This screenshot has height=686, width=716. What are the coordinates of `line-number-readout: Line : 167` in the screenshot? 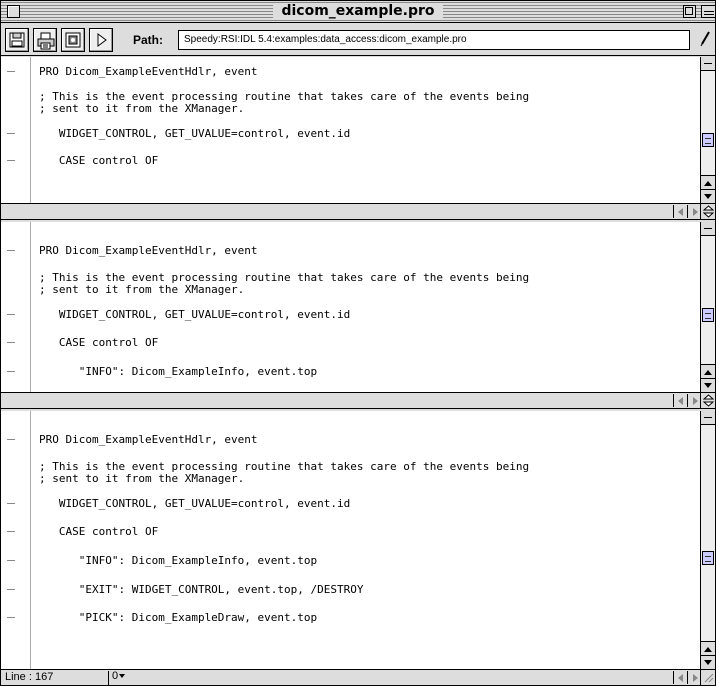 It's located at (29, 677).